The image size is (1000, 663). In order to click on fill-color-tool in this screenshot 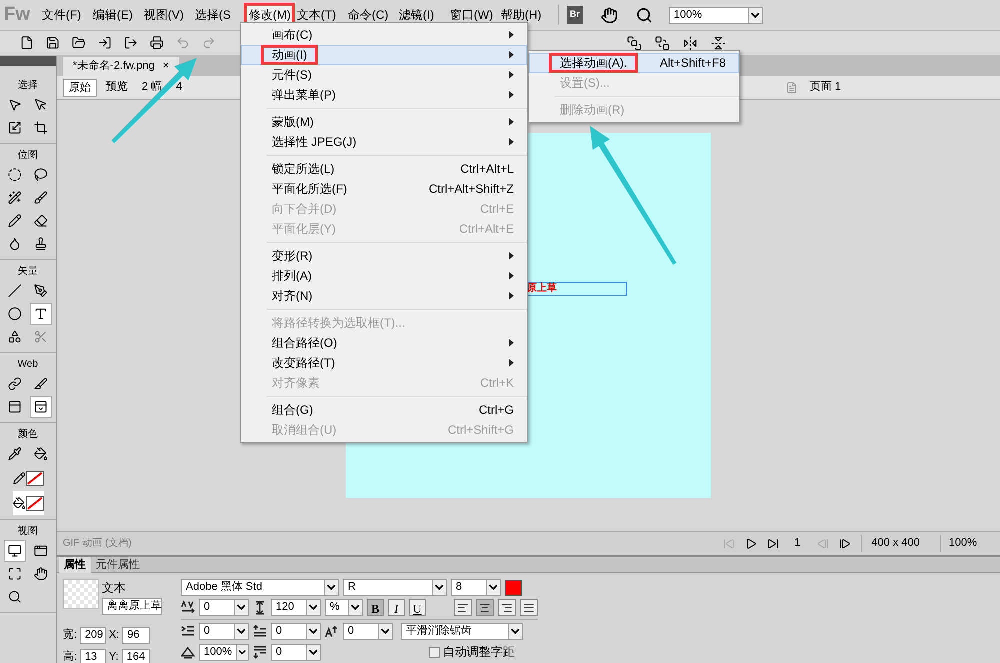, I will do `click(28, 503)`.